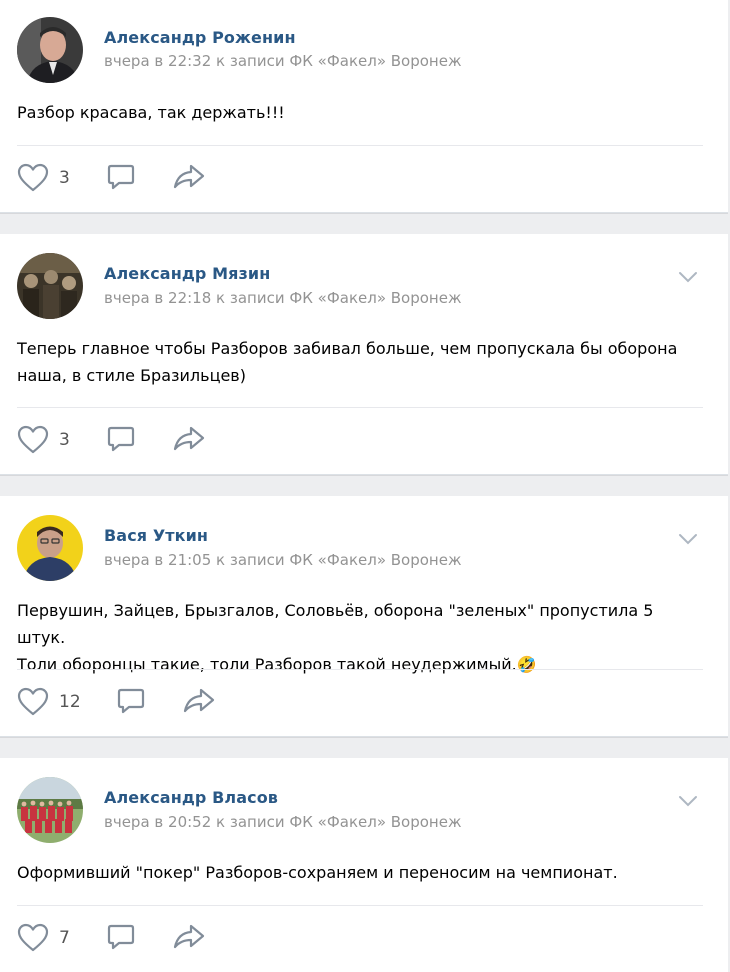 Image resolution: width=730 pixels, height=972 pixels. I want to click on rofl-emoji-icon: 🤣, so click(526, 664).